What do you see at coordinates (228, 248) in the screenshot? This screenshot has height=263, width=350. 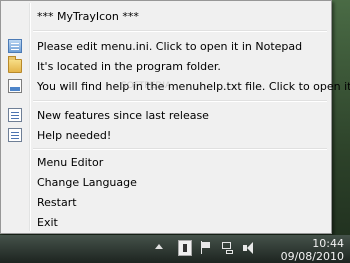 I see `network-icon` at bounding box center [228, 248].